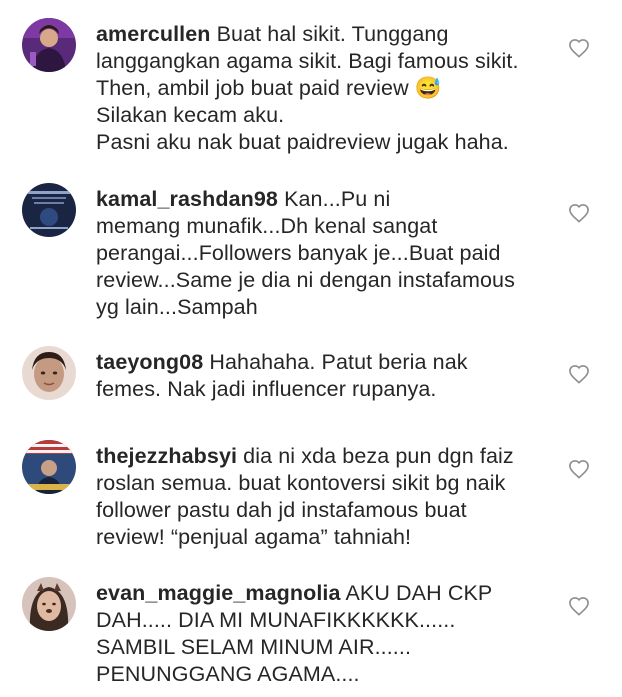 This screenshot has height=697, width=622. Describe the element at coordinates (218, 593) in the screenshot. I see `comment-username: evan_maggie_magnolia` at that location.